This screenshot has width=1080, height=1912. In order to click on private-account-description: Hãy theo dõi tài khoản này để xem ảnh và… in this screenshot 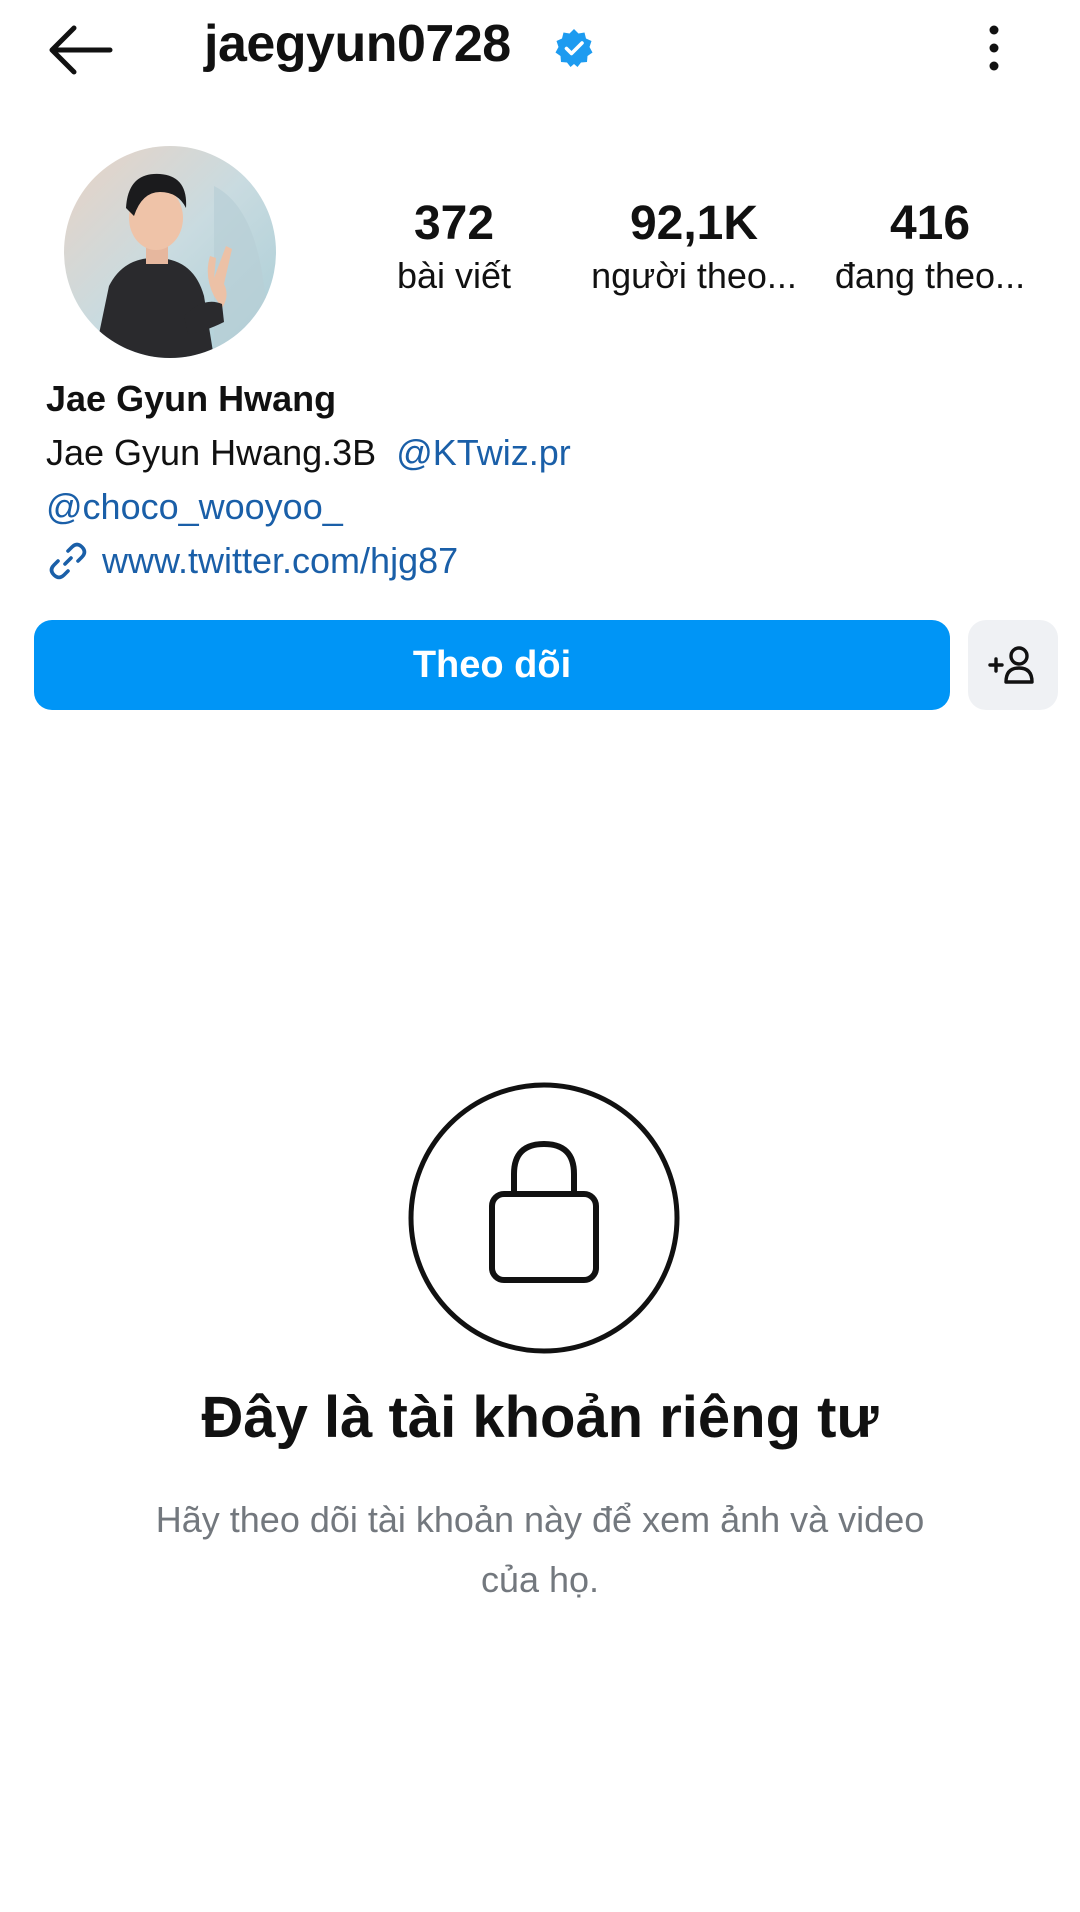, I will do `click(540, 1549)`.